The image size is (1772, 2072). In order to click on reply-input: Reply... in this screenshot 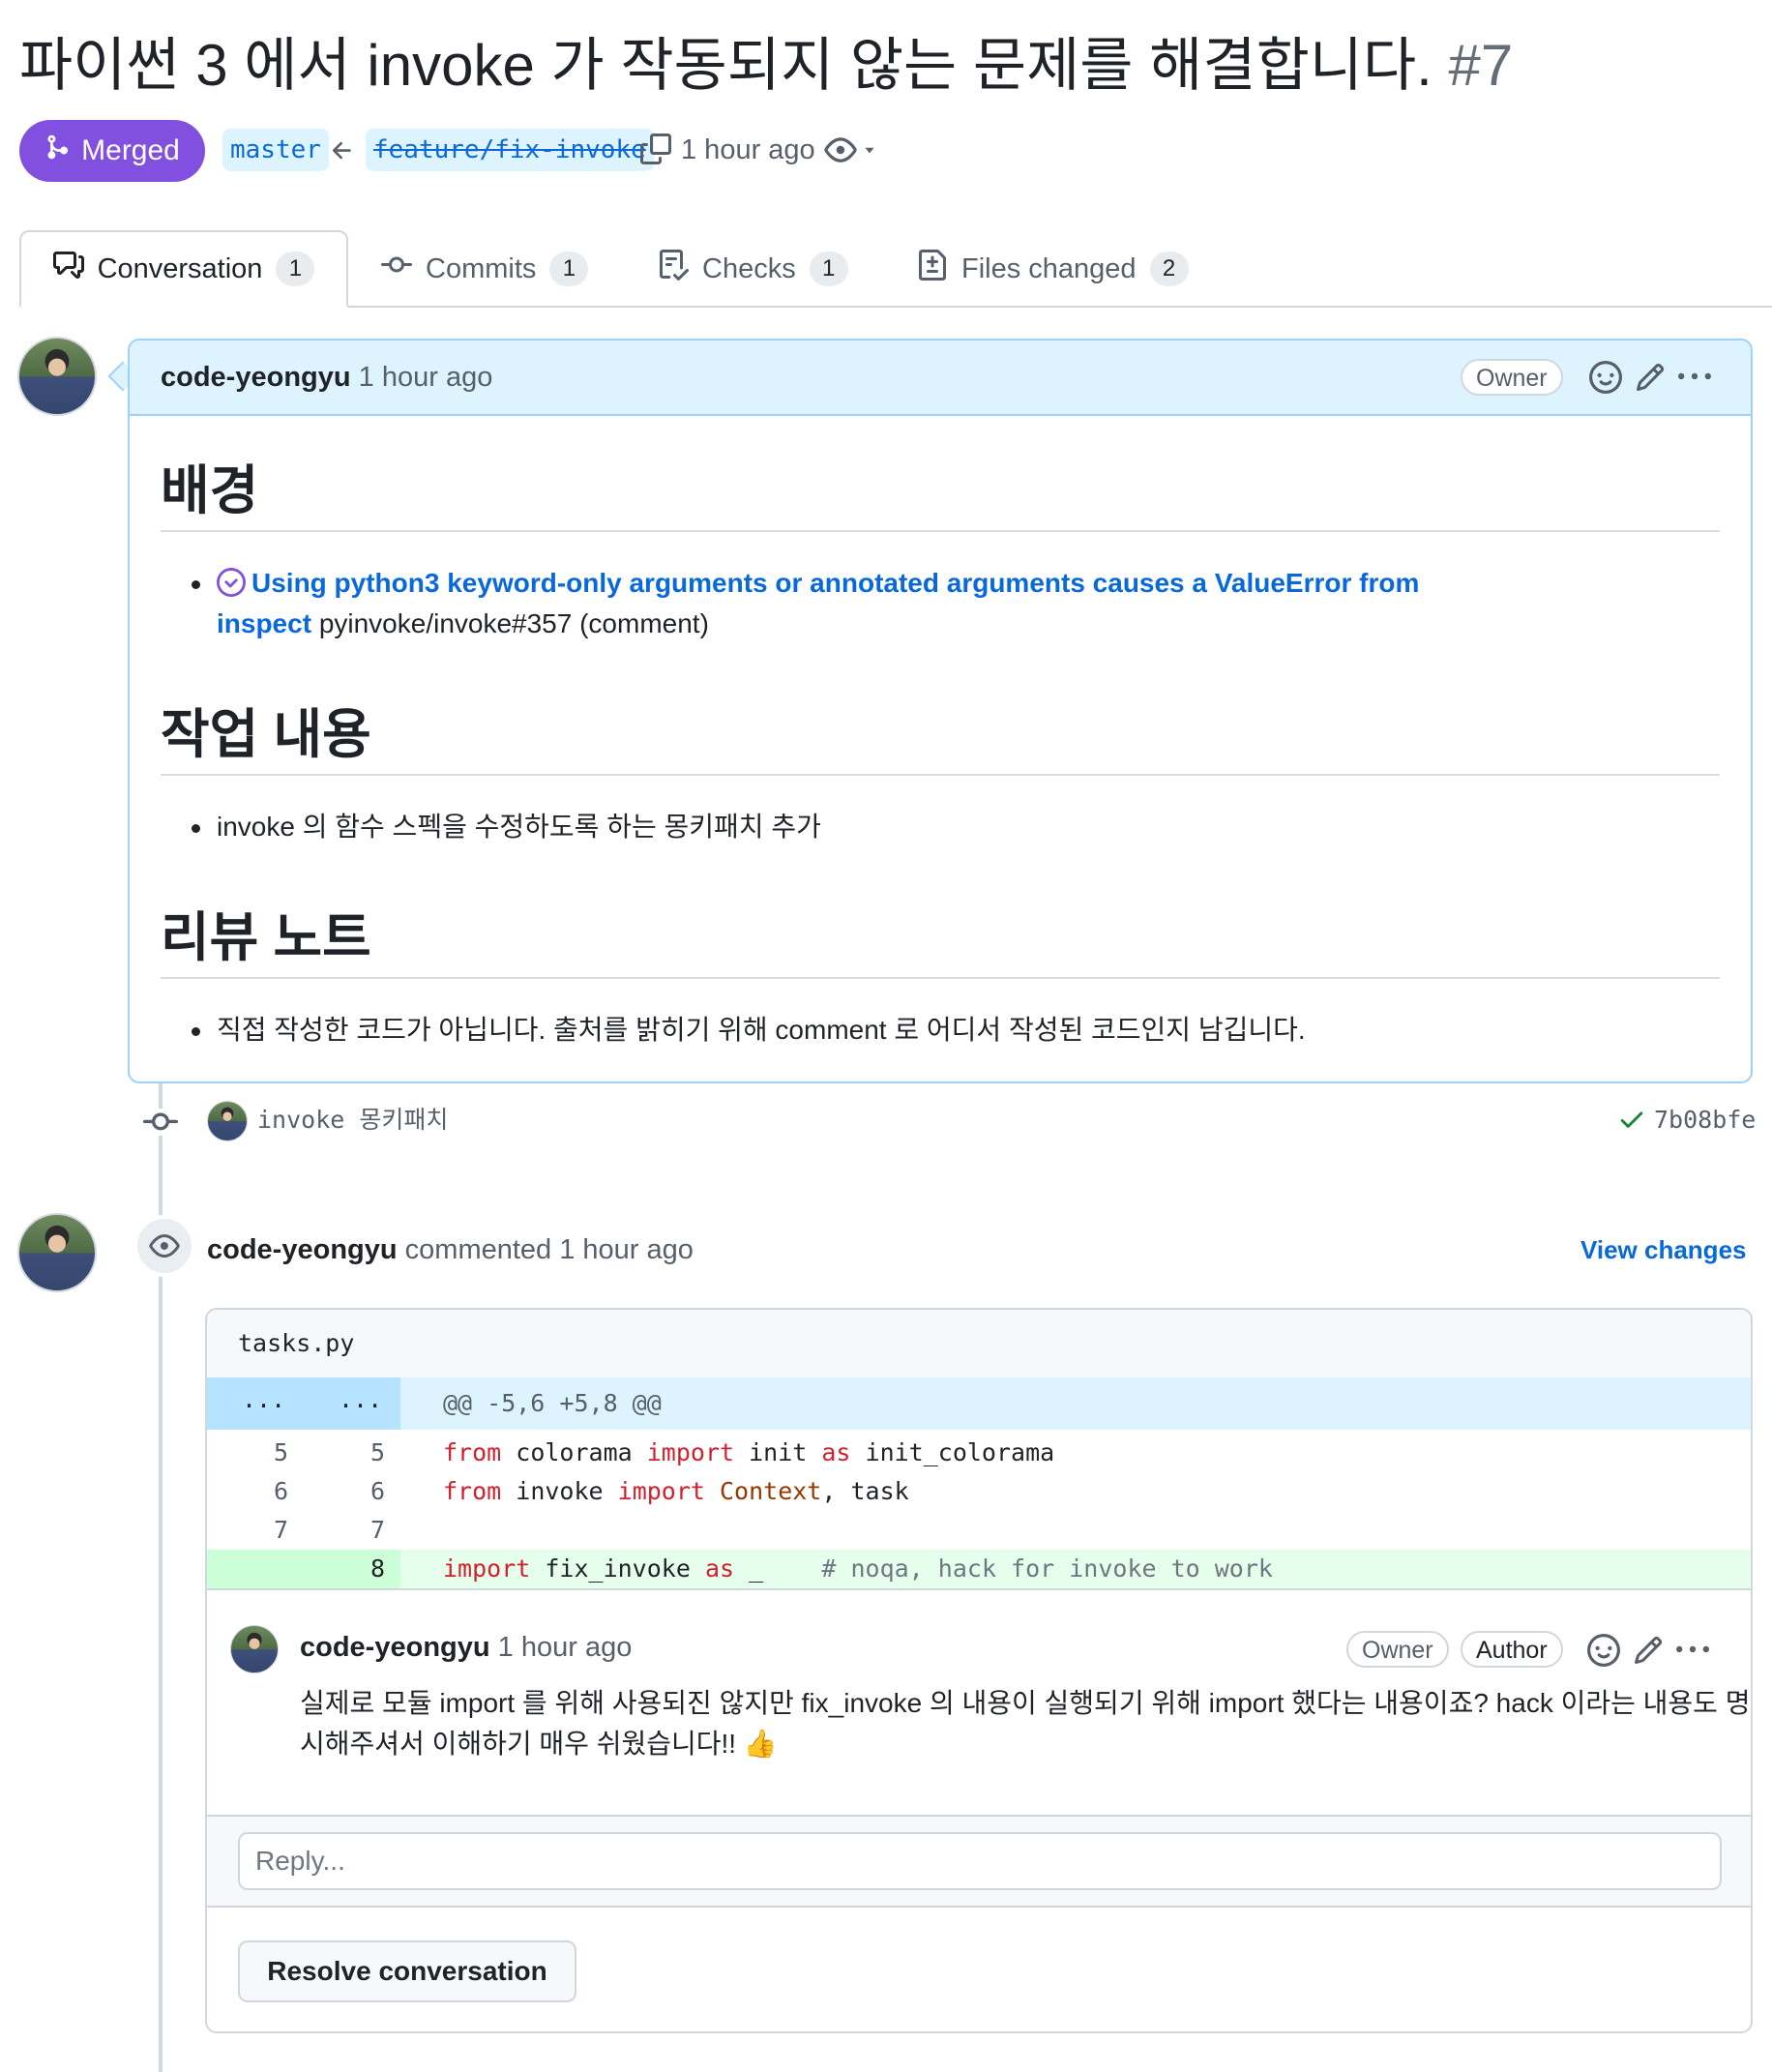, I will do `click(980, 1861)`.